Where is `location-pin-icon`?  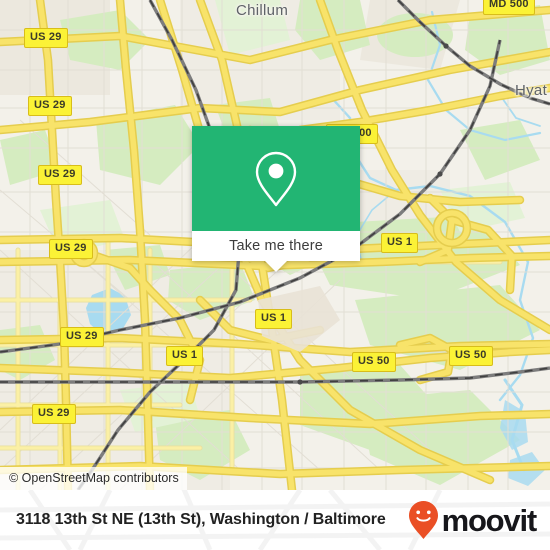
location-pin-icon is located at coordinates (276, 178).